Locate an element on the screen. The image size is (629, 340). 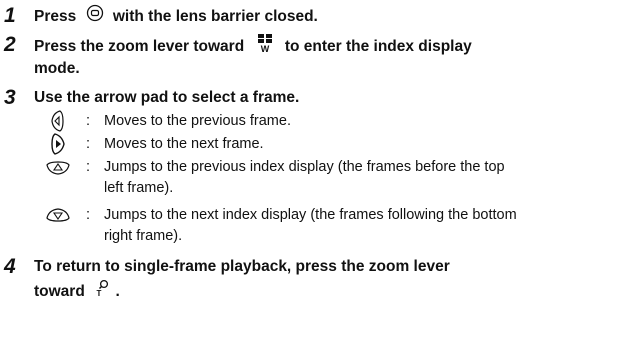
item-description: Moves to the previous frame. is located at coordinates (197, 121).